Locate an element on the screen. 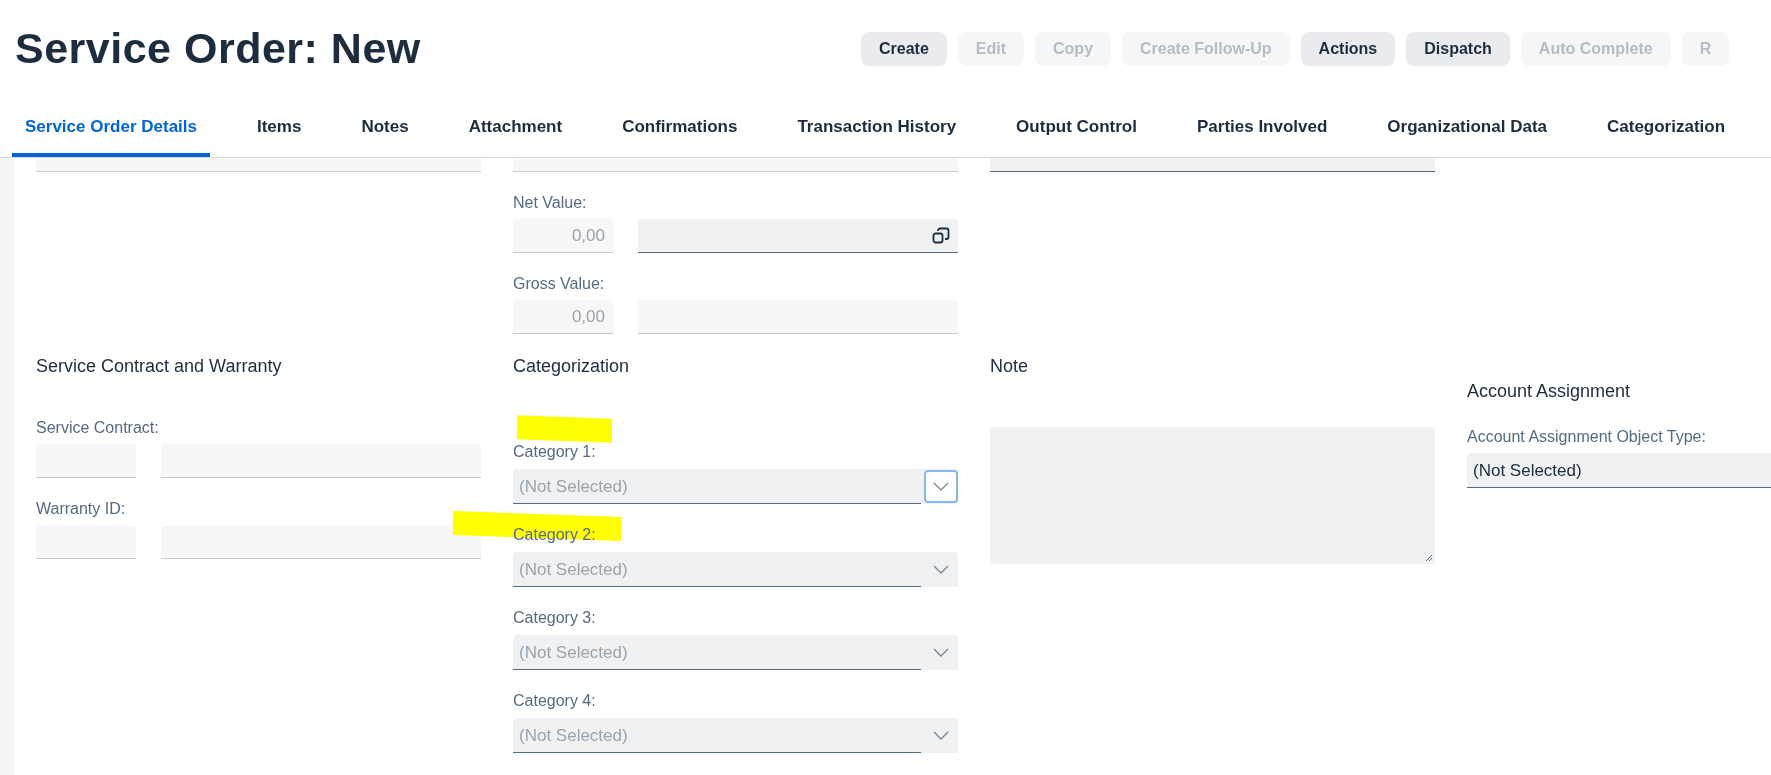 Image resolution: width=1771 pixels, height=775 pixels. field-label: Category 4: is located at coordinates (555, 701).